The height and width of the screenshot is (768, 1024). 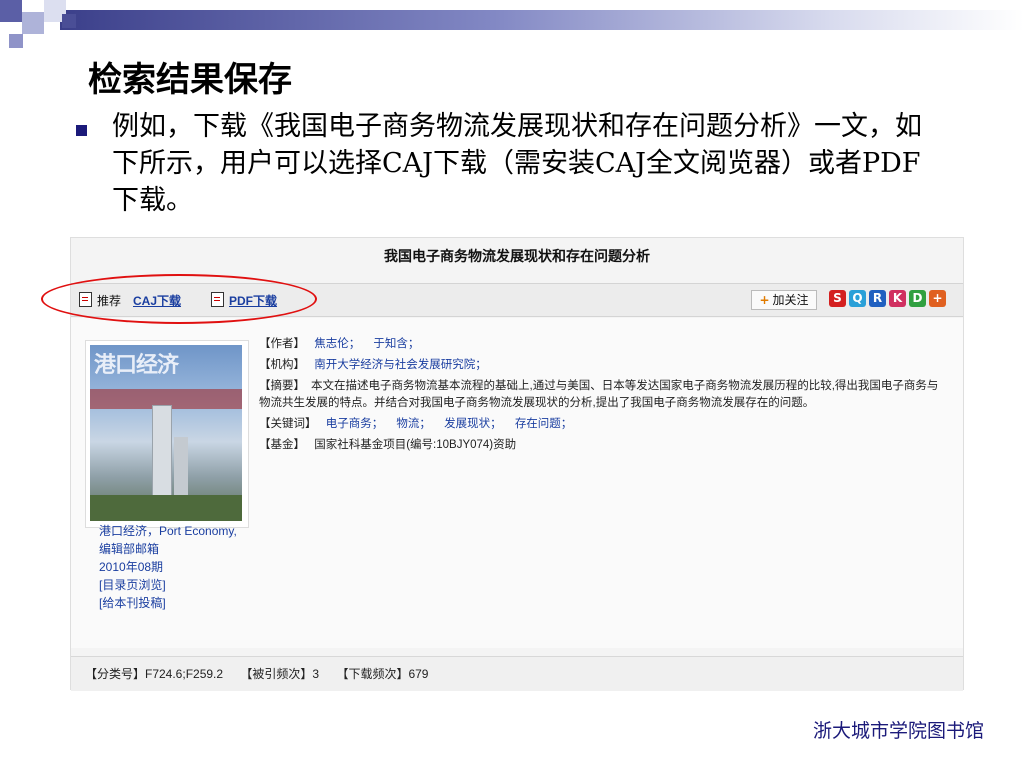 I want to click on keyword-link: 存在问题；, so click(x=544, y=424).